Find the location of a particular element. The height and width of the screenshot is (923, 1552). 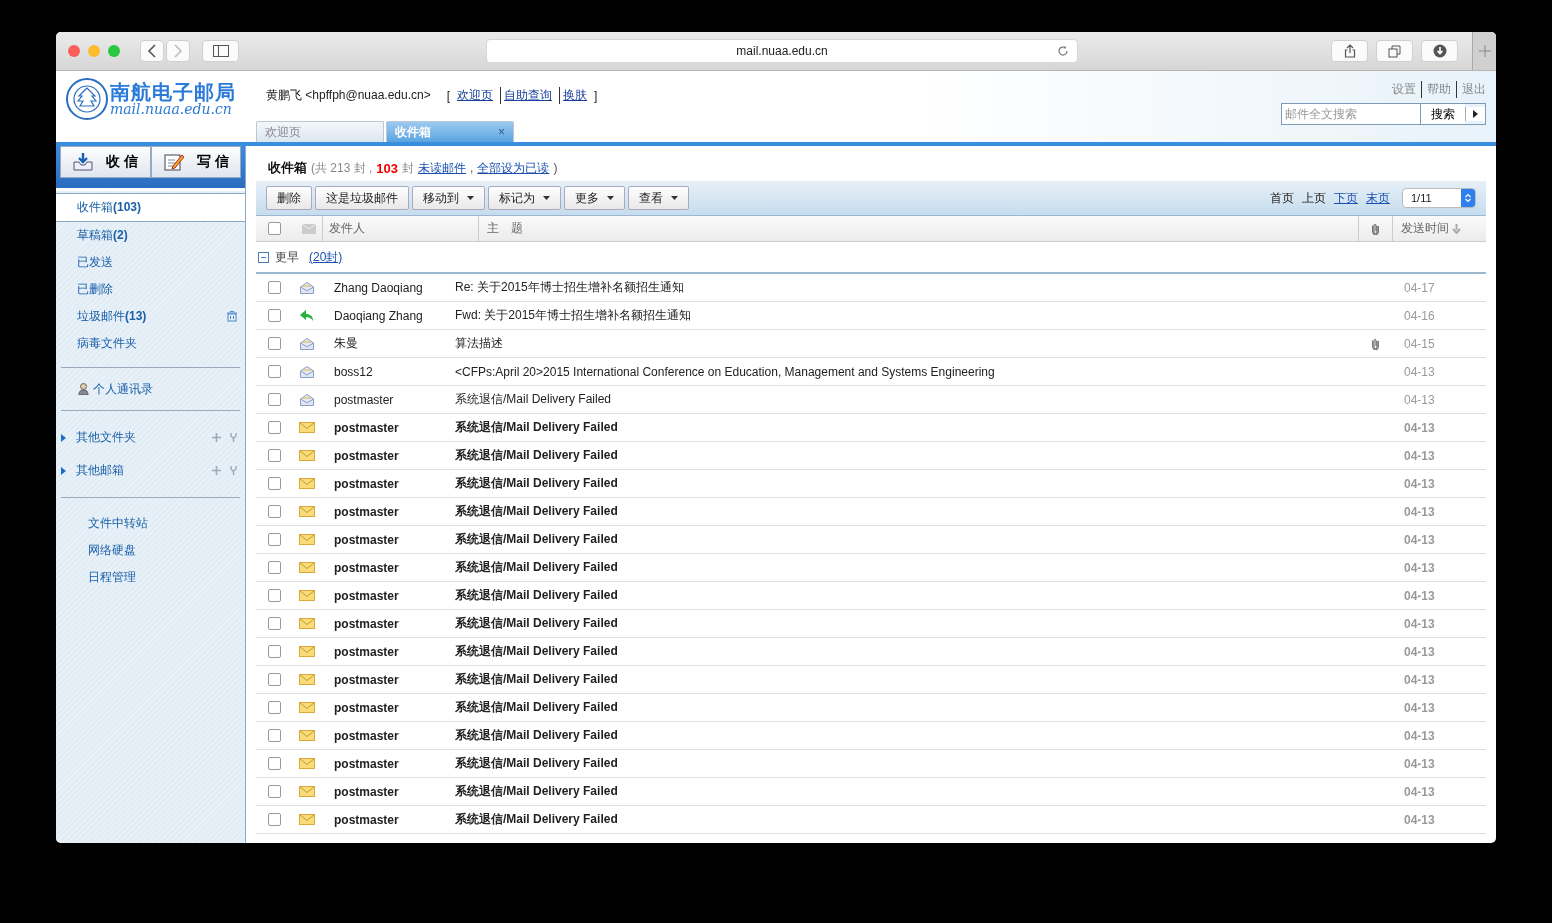

tool-link: 日程管理 is located at coordinates (166, 577).